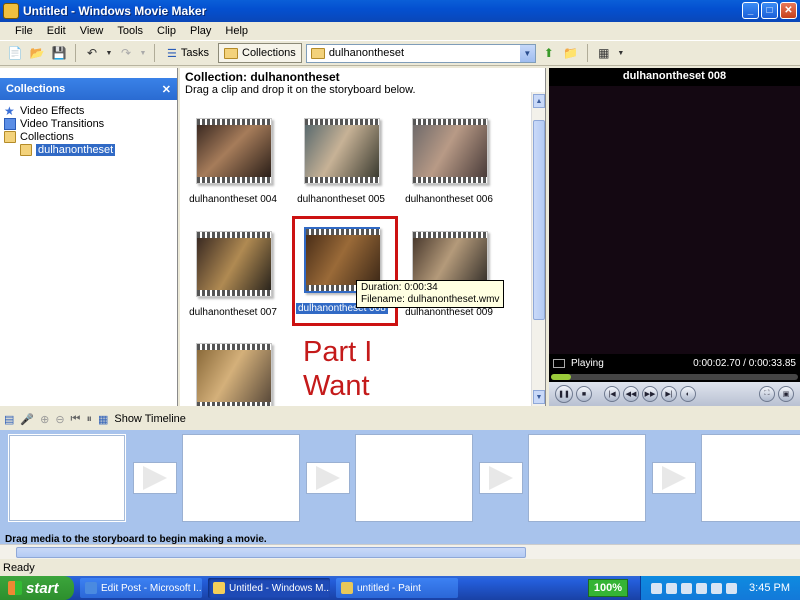 This screenshot has height=600, width=800. Describe the element at coordinates (200, 31) in the screenshot. I see `menu-play: Play` at that location.